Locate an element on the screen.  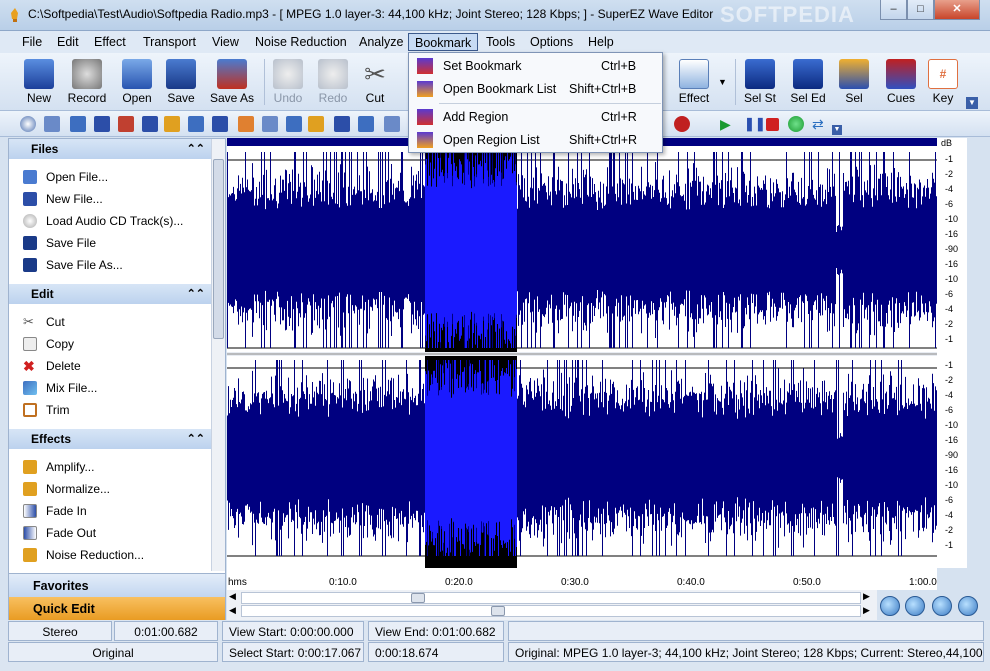
minimize-button: – is located at coordinates (893, 10).